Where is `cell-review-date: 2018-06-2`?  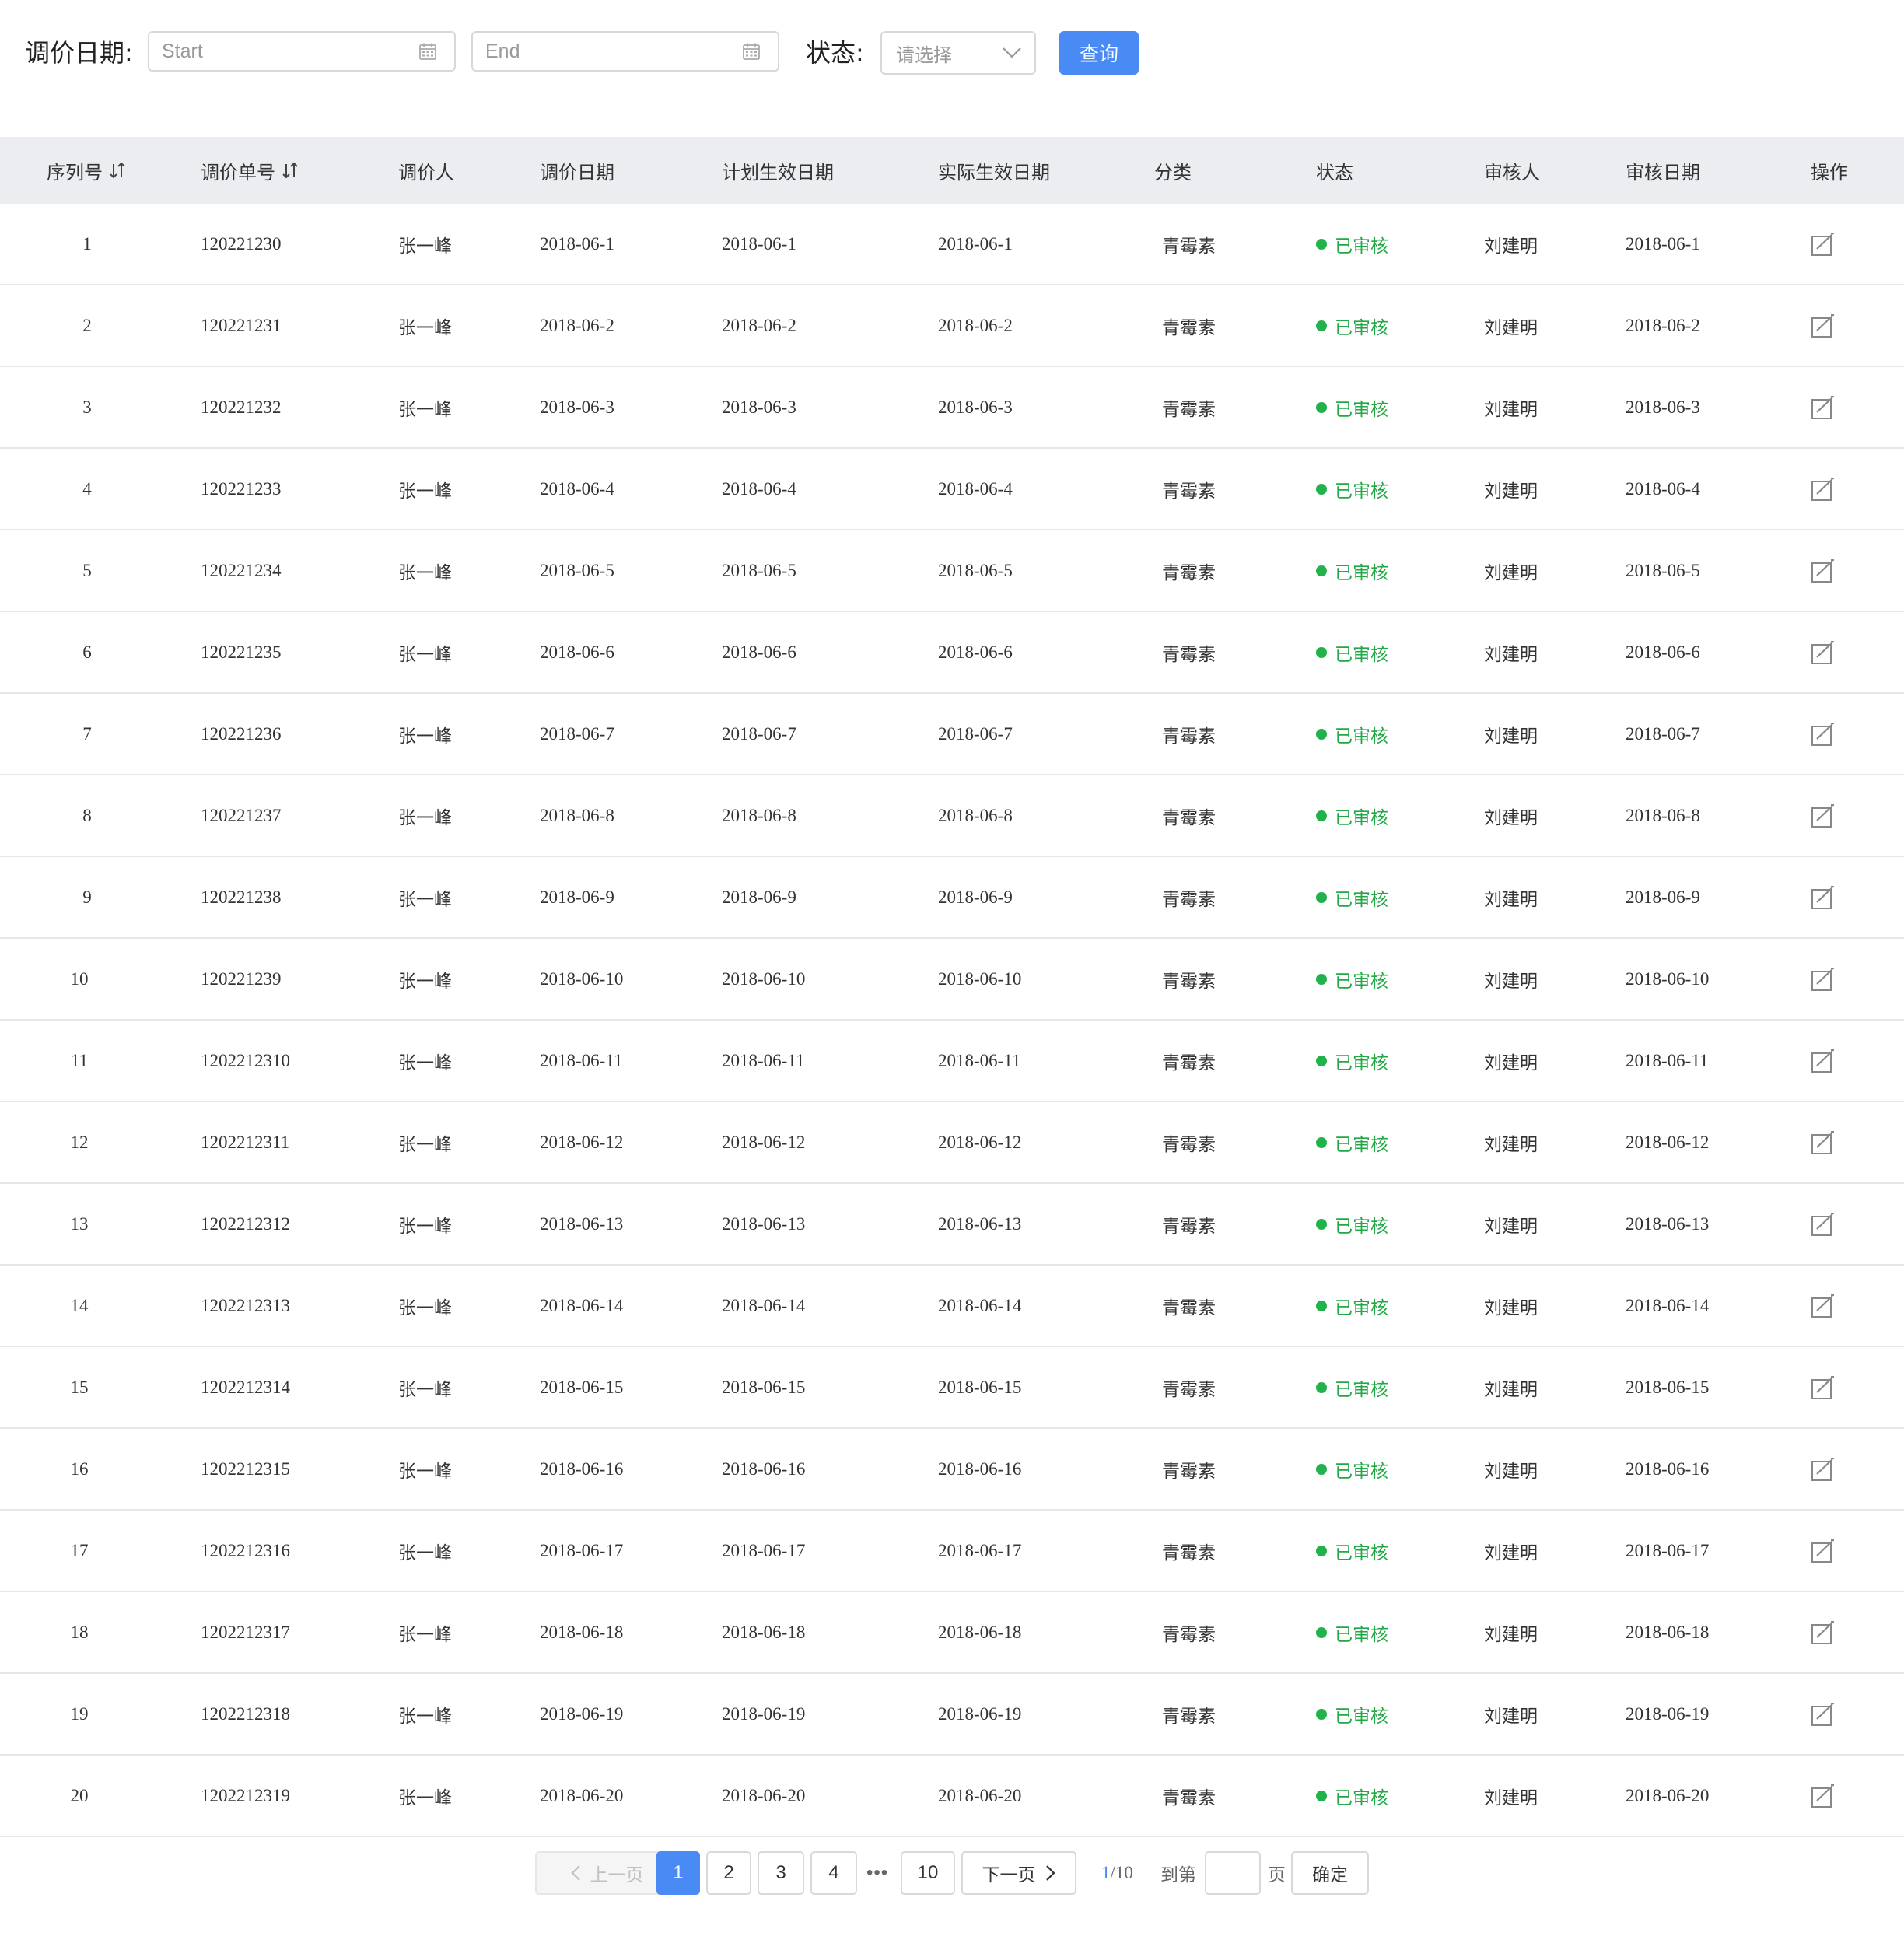 cell-review-date: 2018-06-2 is located at coordinates (1663, 325).